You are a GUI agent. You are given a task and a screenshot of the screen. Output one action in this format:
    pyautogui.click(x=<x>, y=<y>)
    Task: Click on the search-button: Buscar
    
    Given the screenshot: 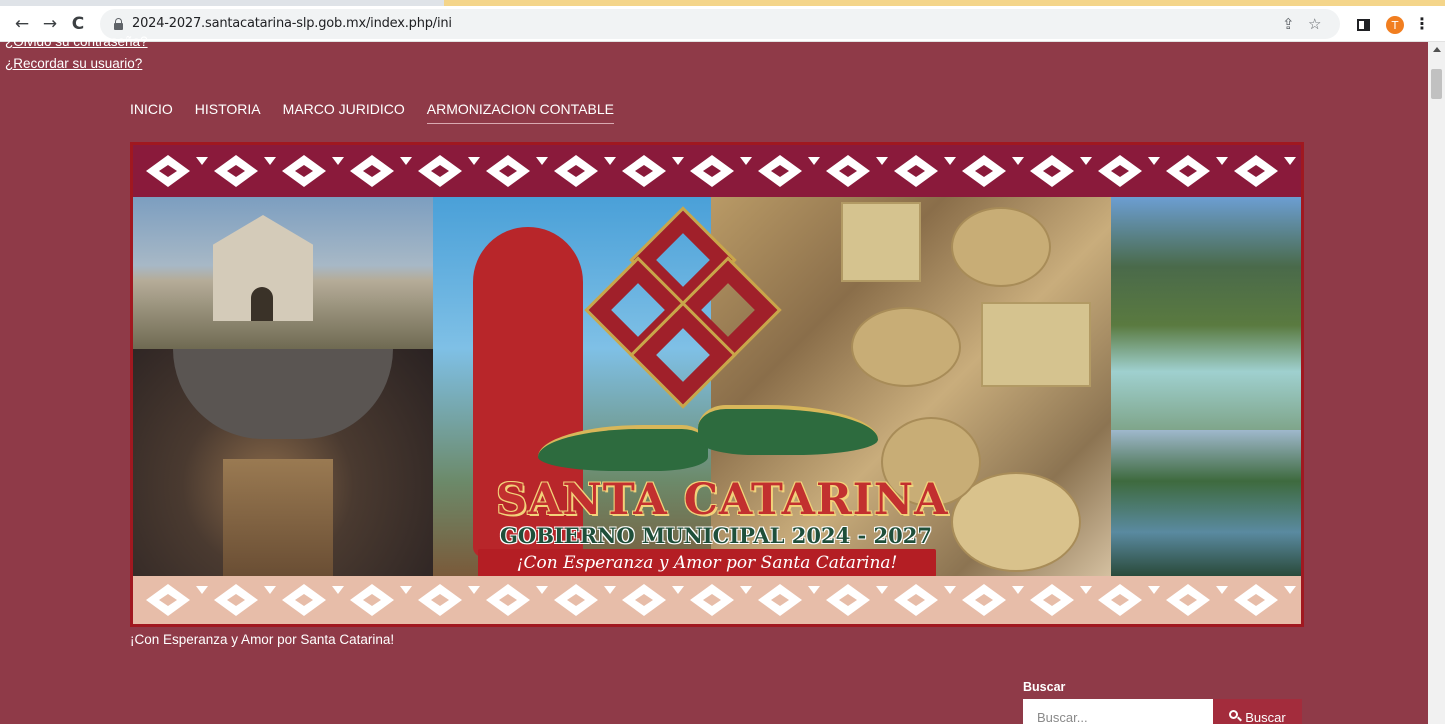 What is the action you would take?
    pyautogui.click(x=1257, y=711)
    